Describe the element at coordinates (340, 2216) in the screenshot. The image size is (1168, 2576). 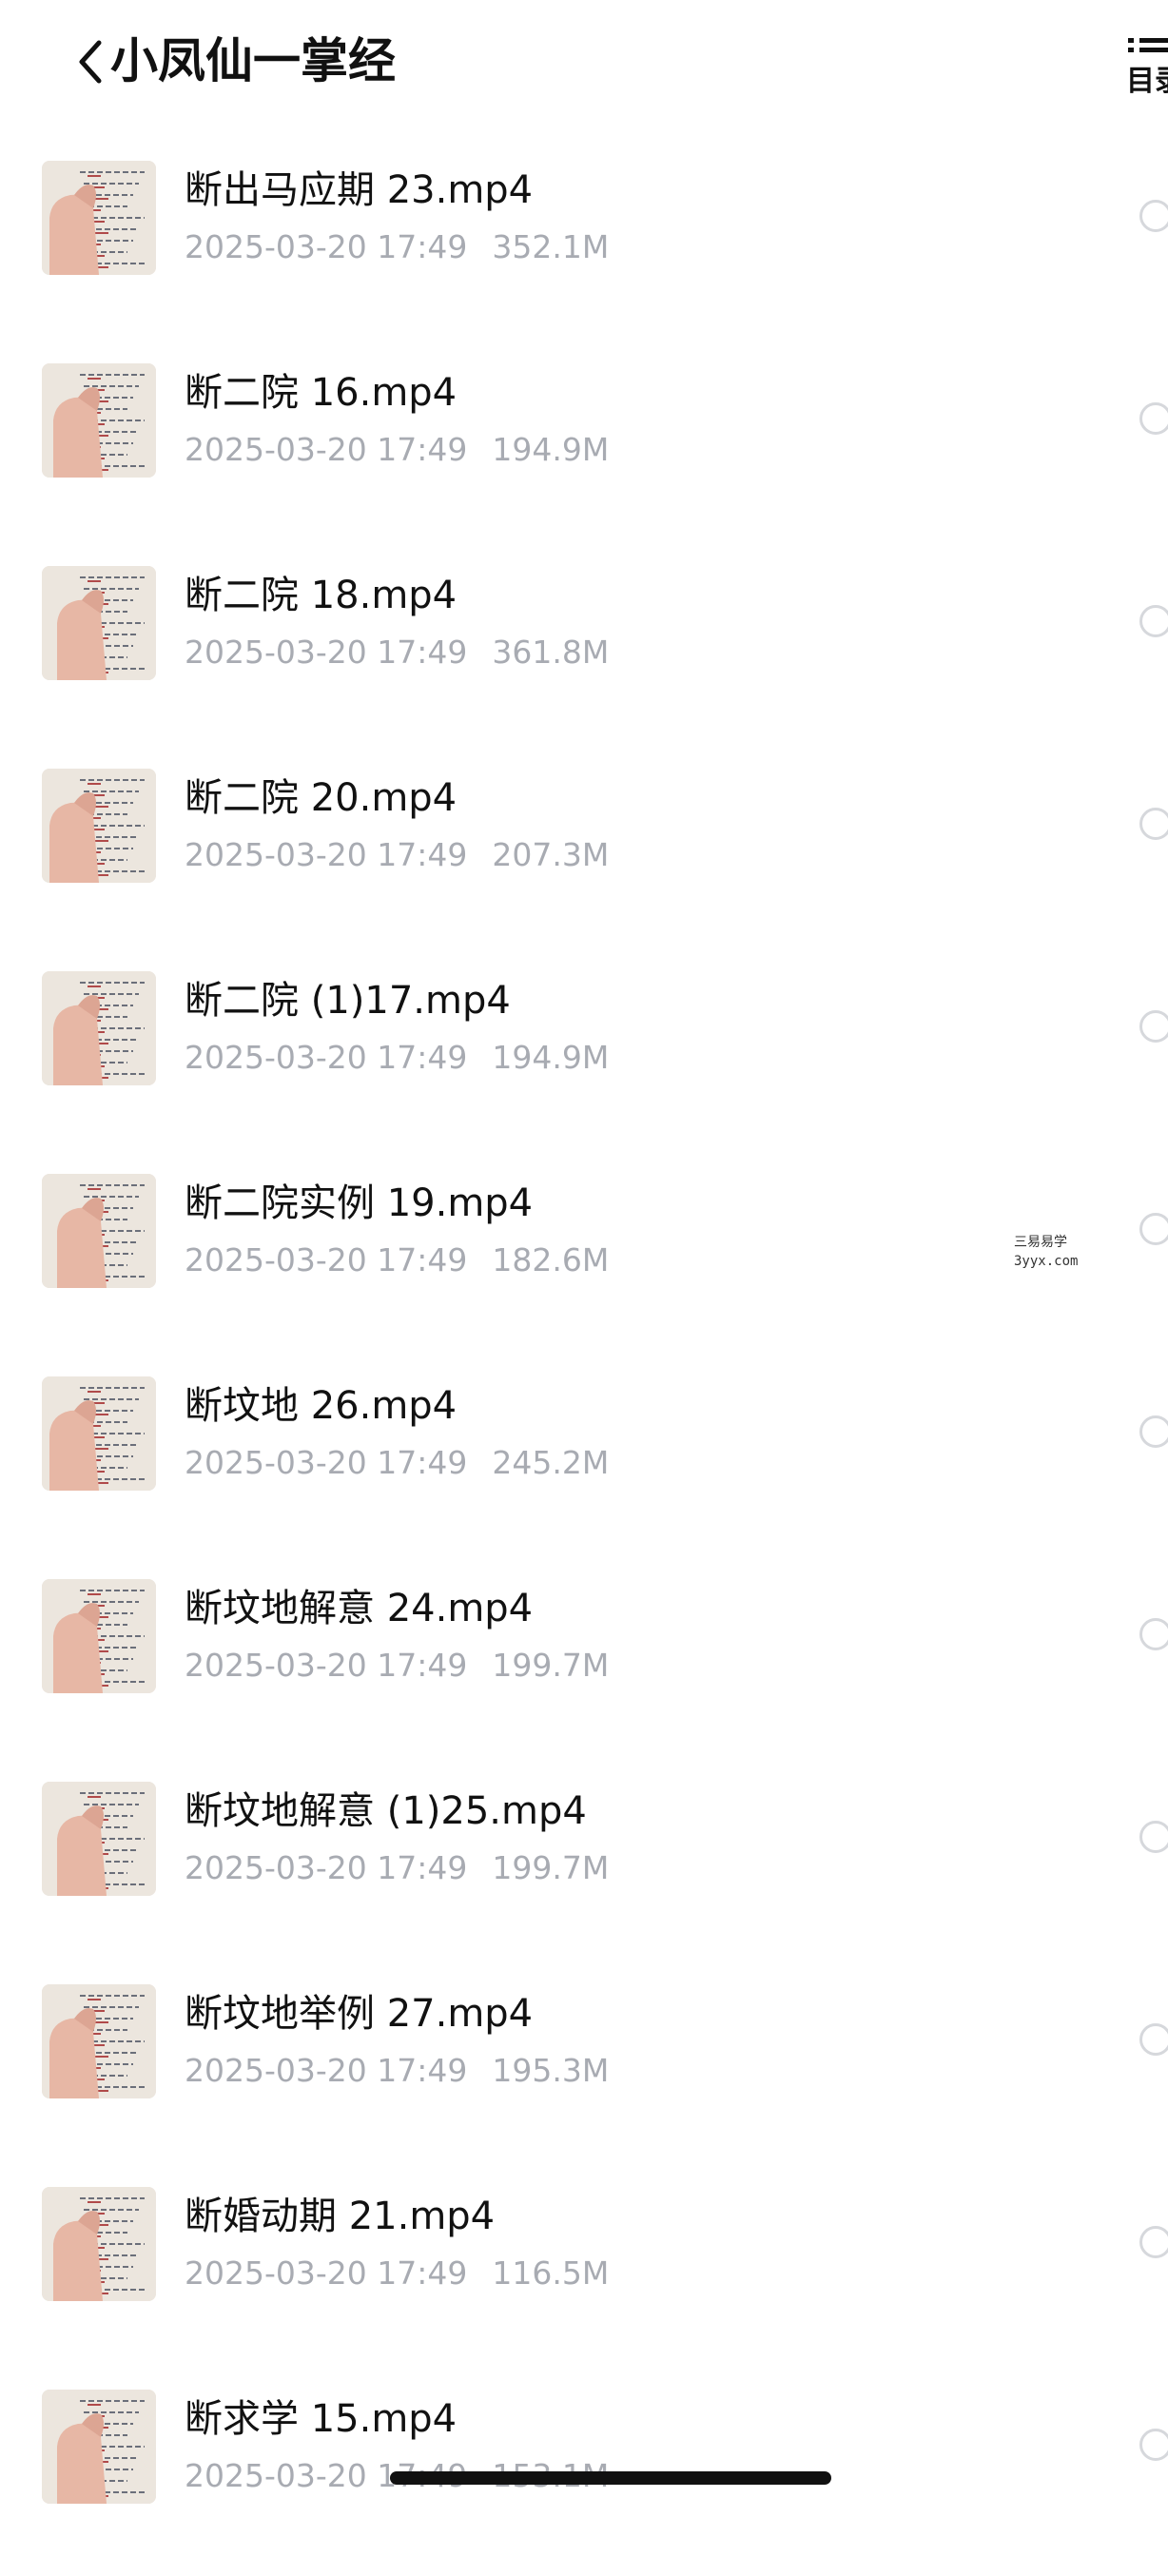
I see `file-name: 断婚动期 21.mp4` at that location.